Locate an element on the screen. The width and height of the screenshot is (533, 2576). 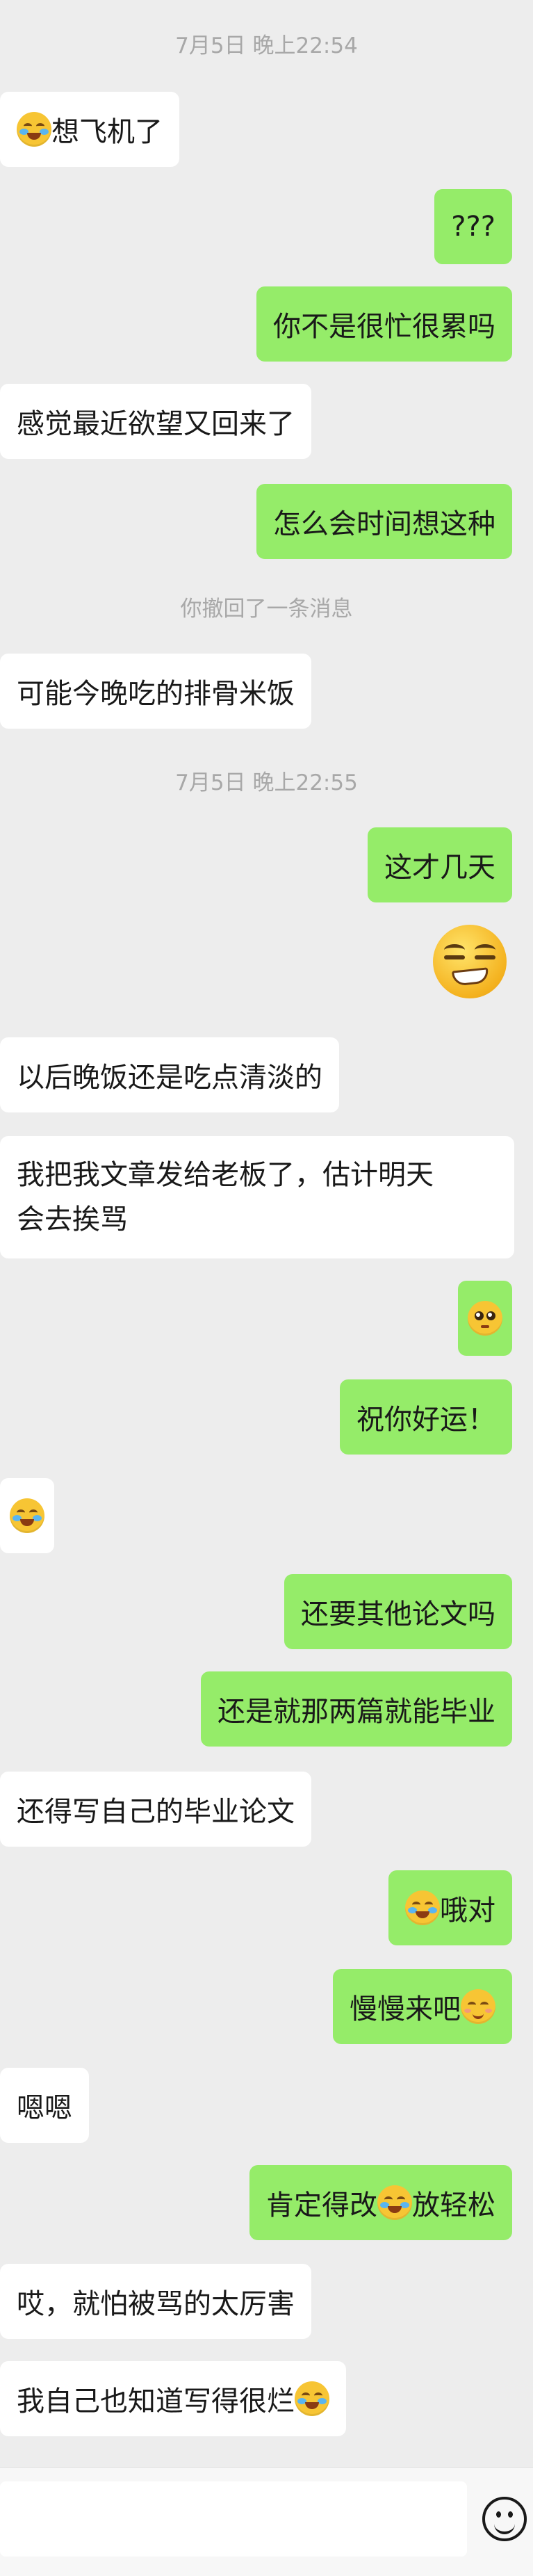
message-incoming: 嗯嗯 is located at coordinates (44, 2105).